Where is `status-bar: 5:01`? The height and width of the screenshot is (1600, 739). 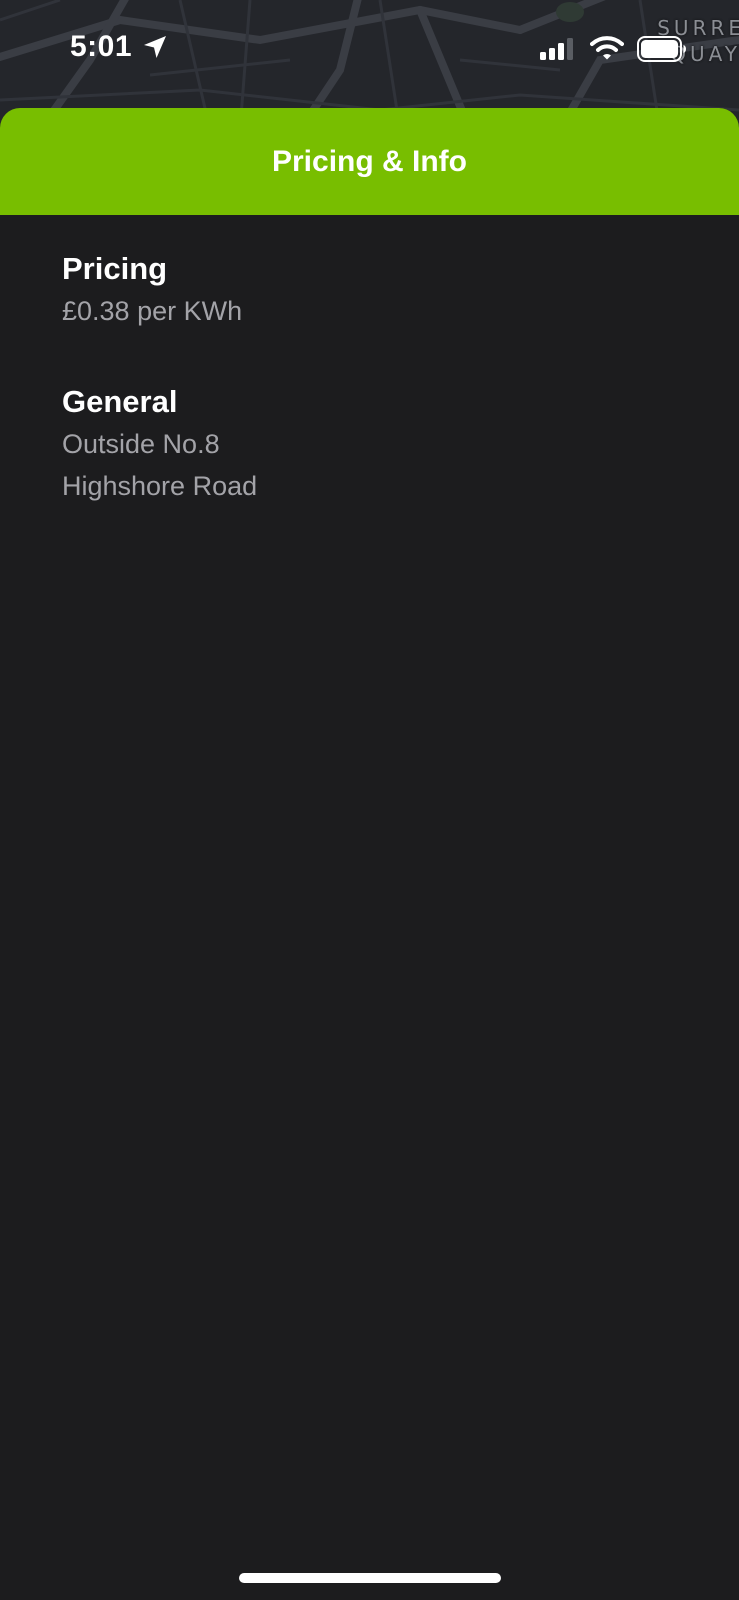
status-bar: 5:01 is located at coordinates (369, 50).